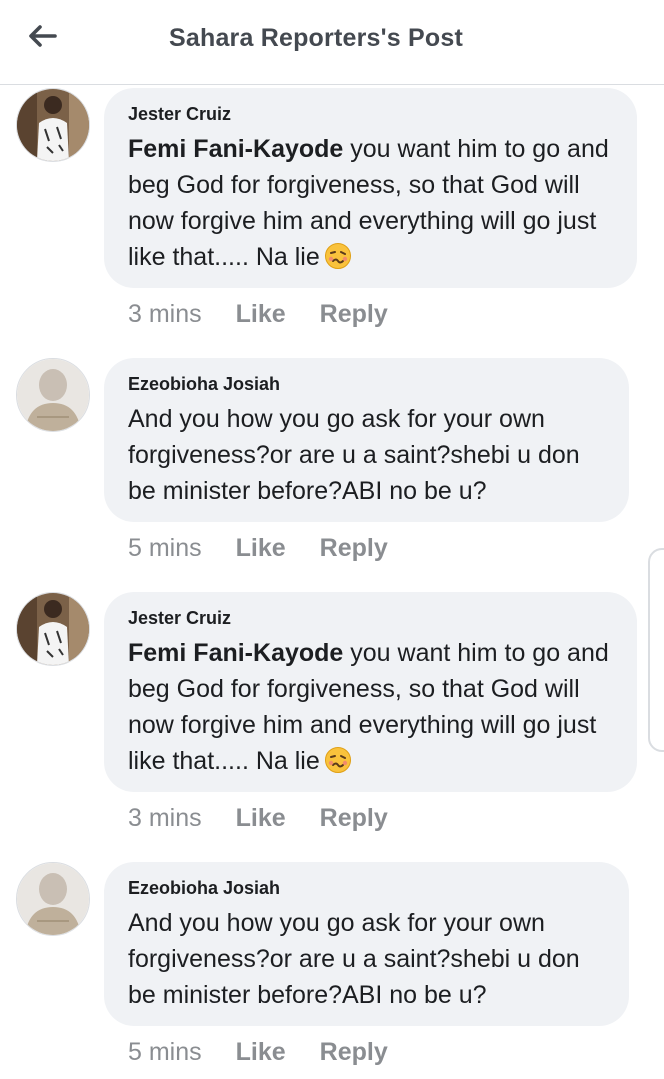 This screenshot has width=664, height=1079. Describe the element at coordinates (656, 650) in the screenshot. I see `side-scroll-handle` at that location.